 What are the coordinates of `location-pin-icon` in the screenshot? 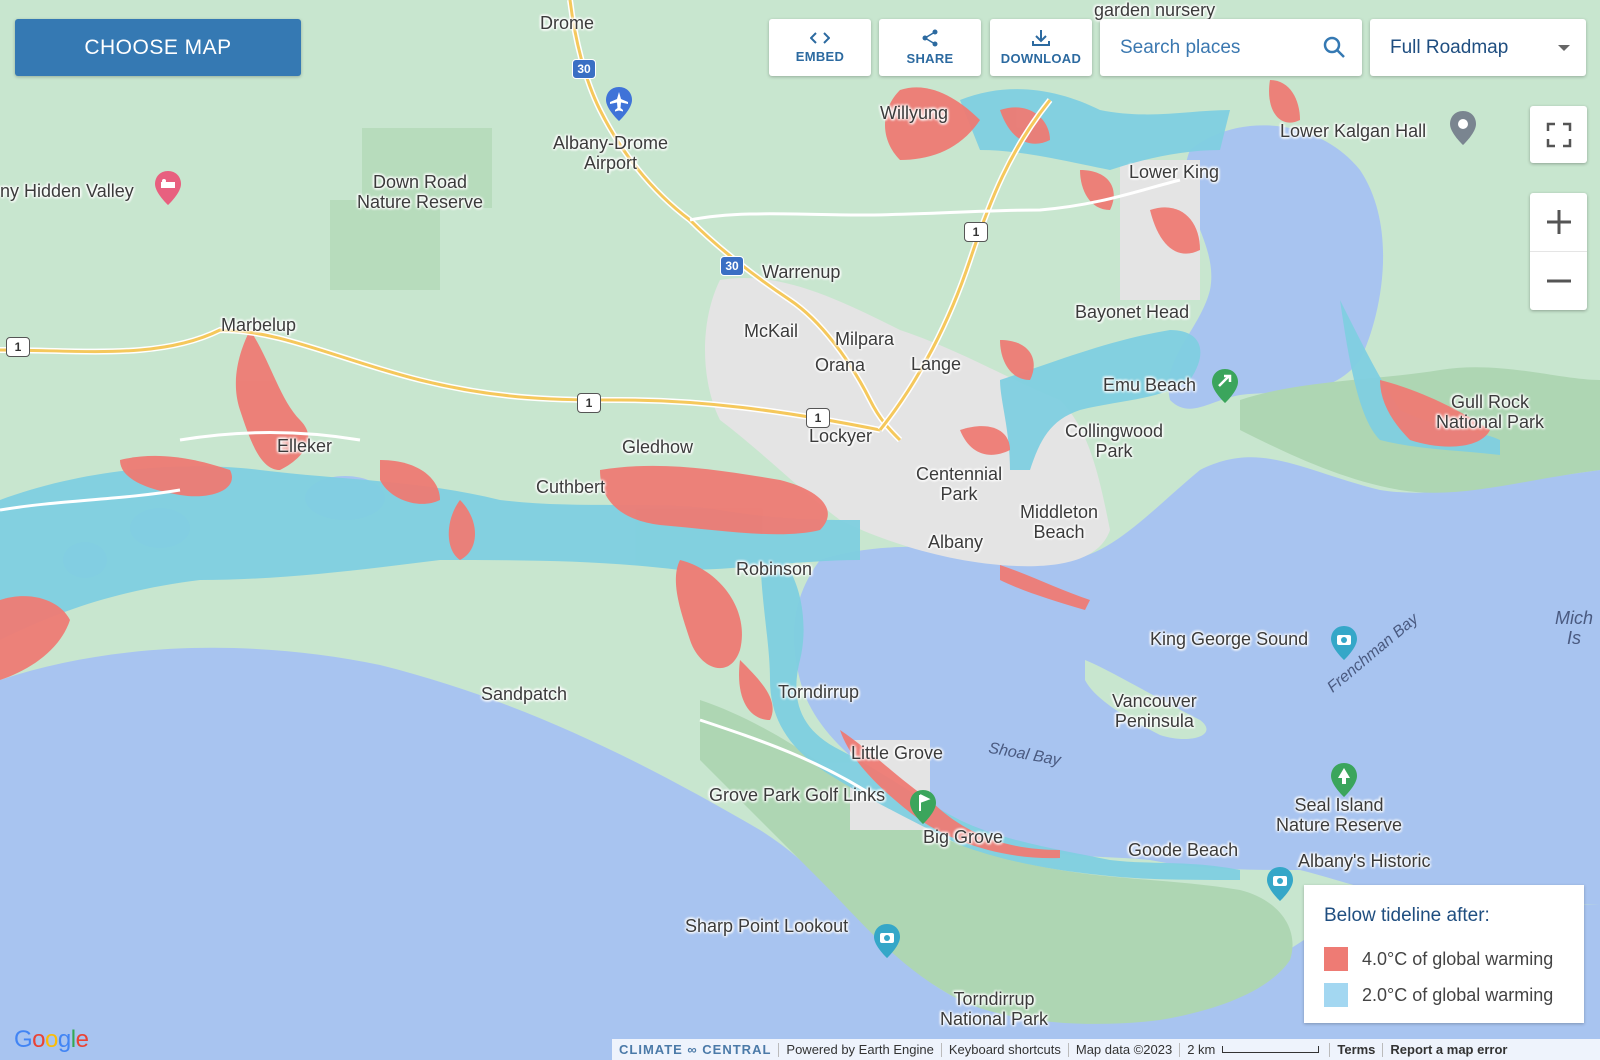 It's located at (1463, 128).